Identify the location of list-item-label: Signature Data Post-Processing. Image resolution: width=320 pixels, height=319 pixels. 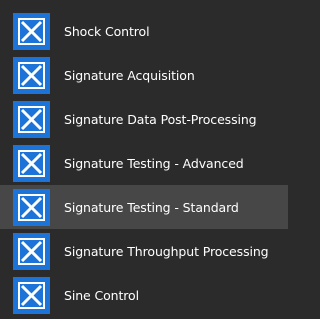
(160, 119).